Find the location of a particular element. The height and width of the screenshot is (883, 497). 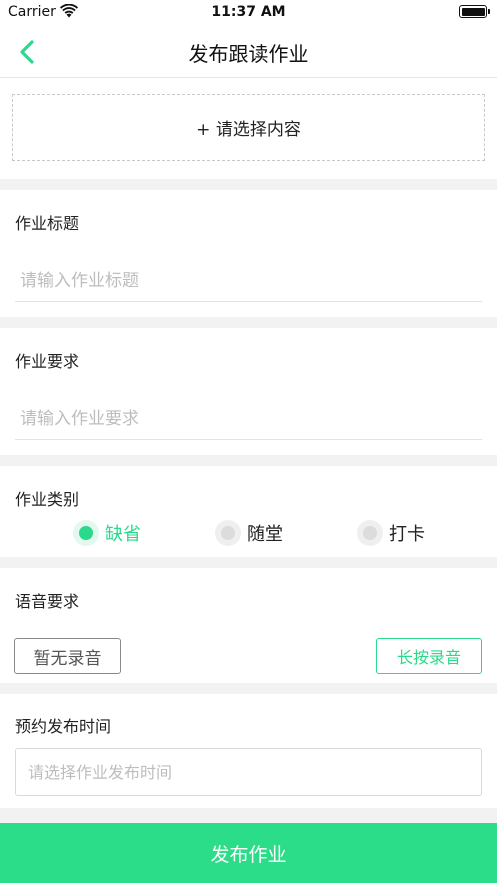

requirement-input is located at coordinates (248, 419).